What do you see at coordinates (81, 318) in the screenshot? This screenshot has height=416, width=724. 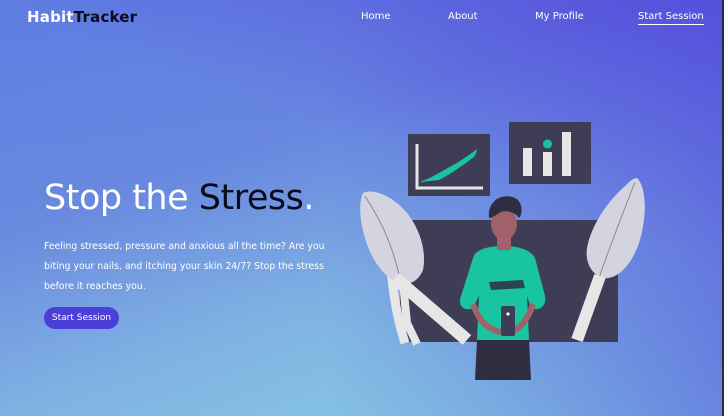 I see `start-session-button: Start Session` at bounding box center [81, 318].